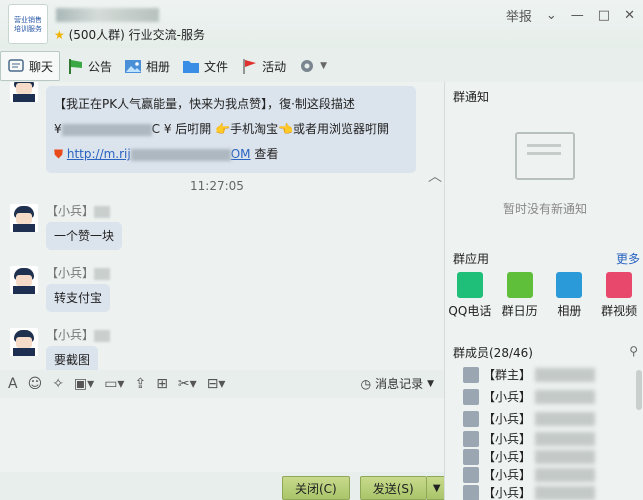 The height and width of the screenshot is (500, 643). Describe the element at coordinates (316, 488) in the screenshot. I see `close-button: 关闭(C)` at that location.